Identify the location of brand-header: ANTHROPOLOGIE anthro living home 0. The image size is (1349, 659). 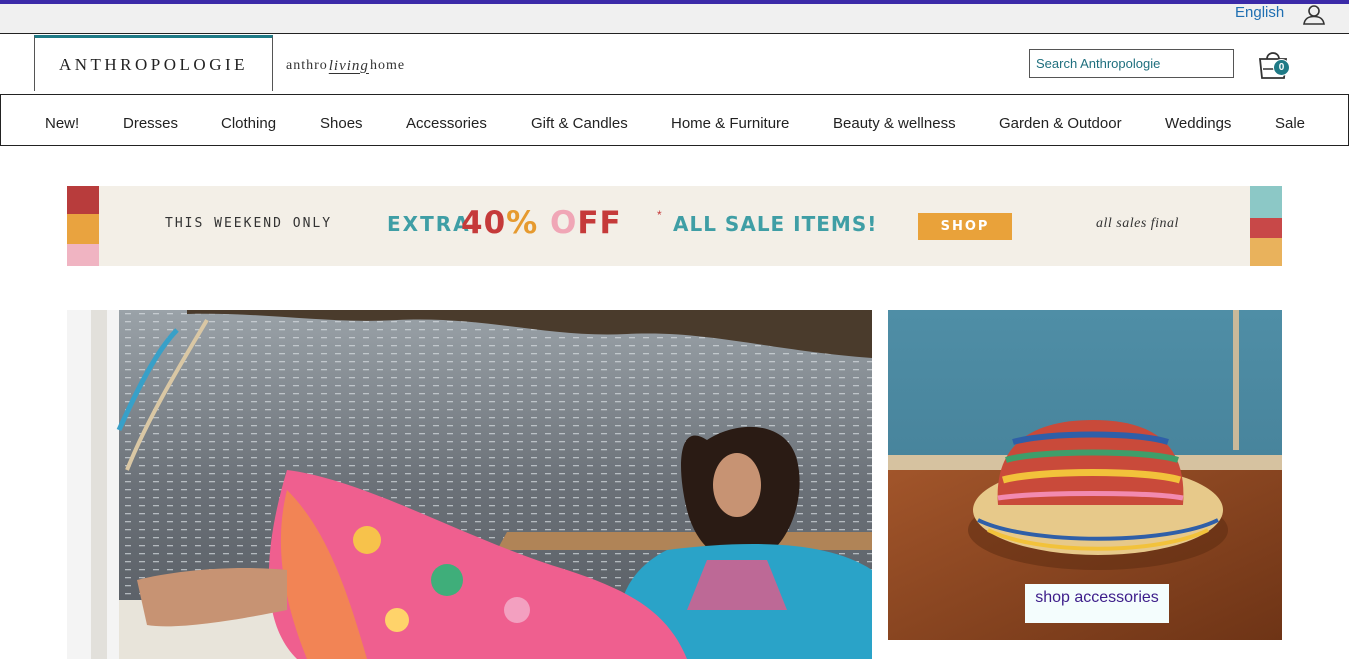
(674, 64).